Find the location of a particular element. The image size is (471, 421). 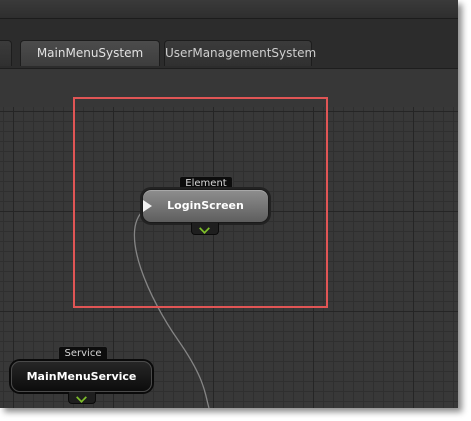

element-node-login-screen: LoginScreen is located at coordinates (205, 206).